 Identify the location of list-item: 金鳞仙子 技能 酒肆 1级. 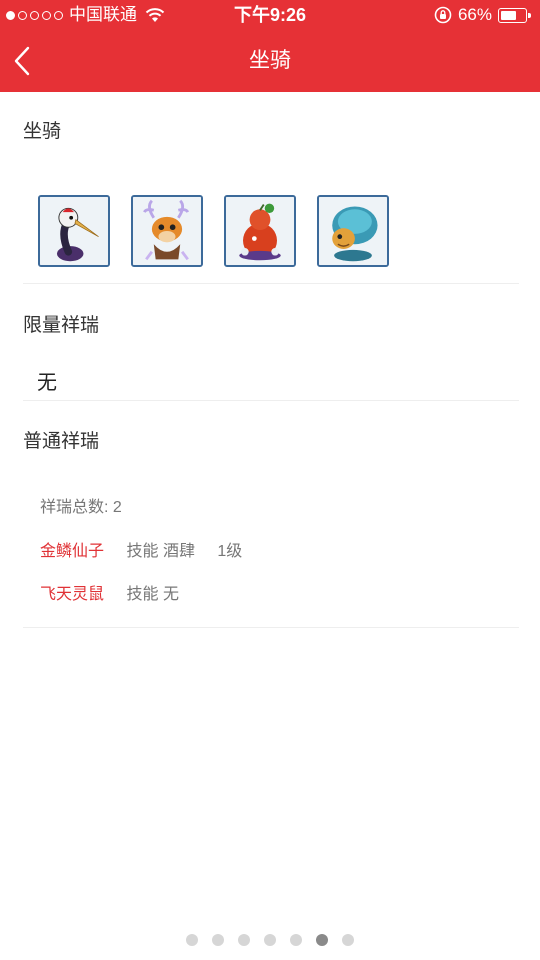
(141, 549).